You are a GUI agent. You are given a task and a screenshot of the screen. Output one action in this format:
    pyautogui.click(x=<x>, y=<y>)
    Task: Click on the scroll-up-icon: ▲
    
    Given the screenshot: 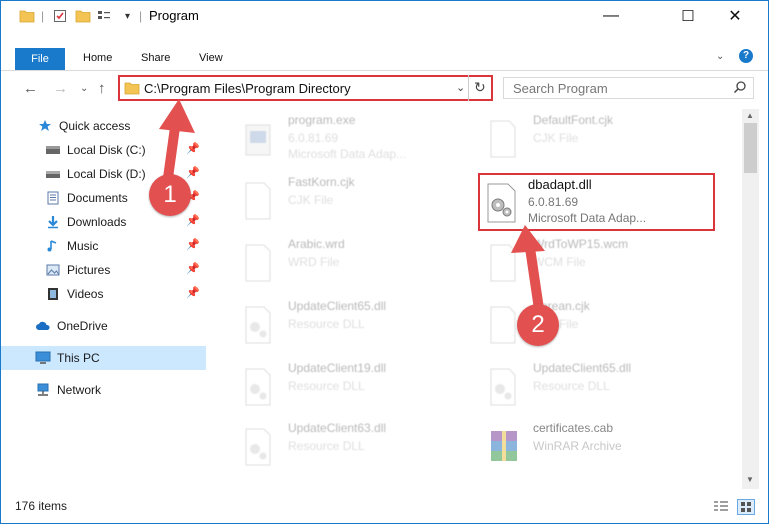 What is the action you would take?
    pyautogui.click(x=750, y=115)
    